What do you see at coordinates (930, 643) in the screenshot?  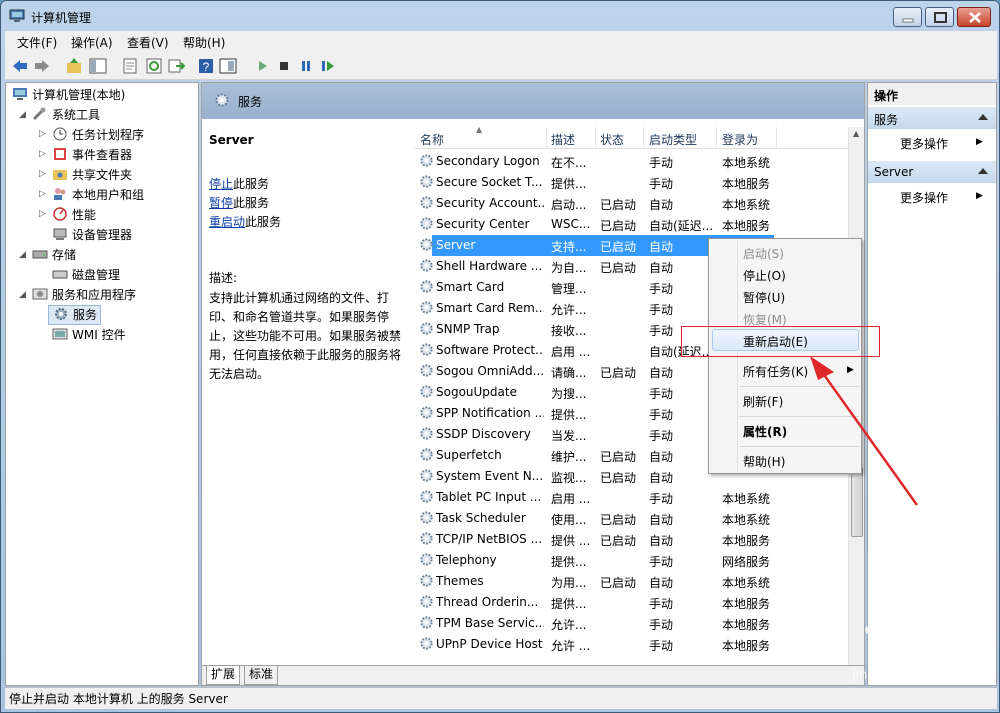 I see `watermark-brand-suffix: 经验` at bounding box center [930, 643].